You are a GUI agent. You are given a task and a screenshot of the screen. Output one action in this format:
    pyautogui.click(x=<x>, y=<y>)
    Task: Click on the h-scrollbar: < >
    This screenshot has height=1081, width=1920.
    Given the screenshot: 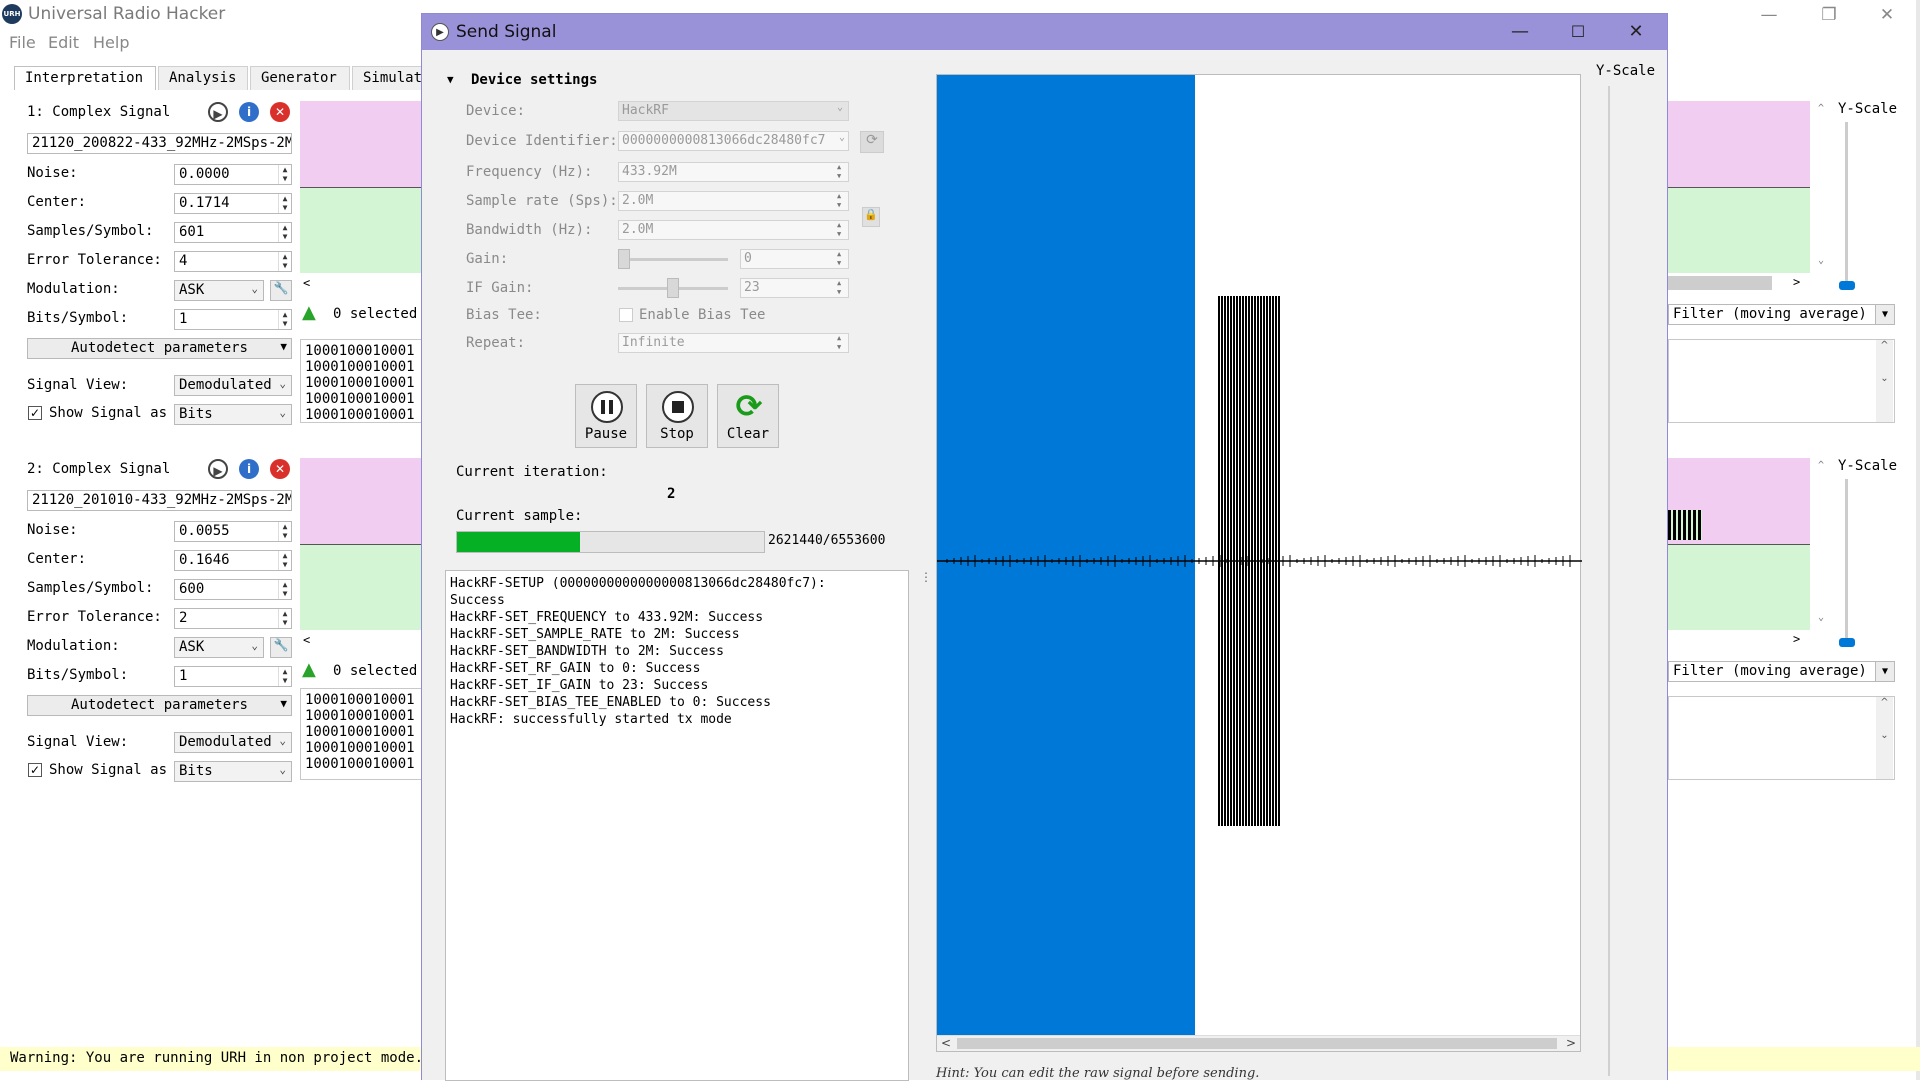 What is the action you would take?
    pyautogui.click(x=1258, y=1043)
    